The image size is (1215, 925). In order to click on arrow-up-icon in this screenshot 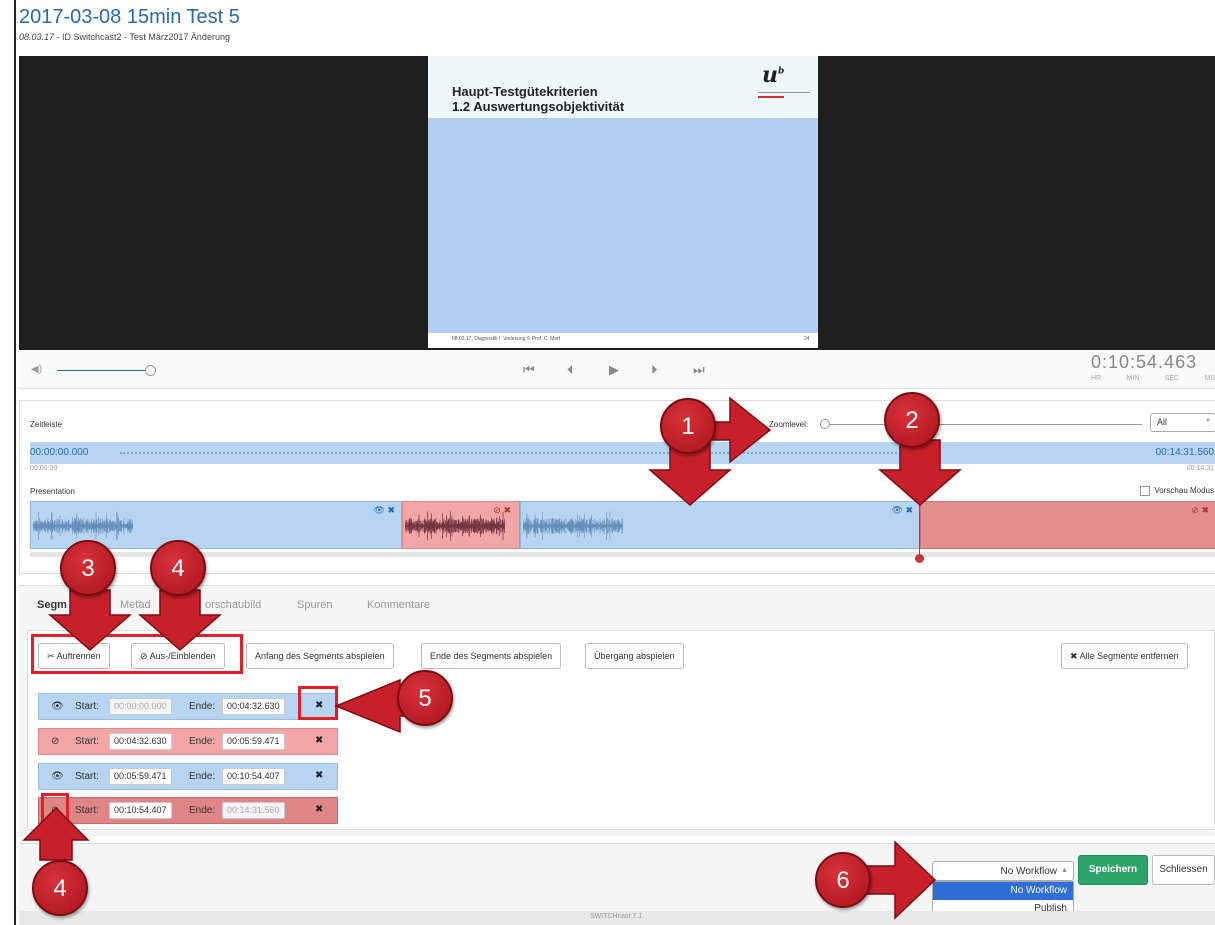, I will do `click(56, 833)`.